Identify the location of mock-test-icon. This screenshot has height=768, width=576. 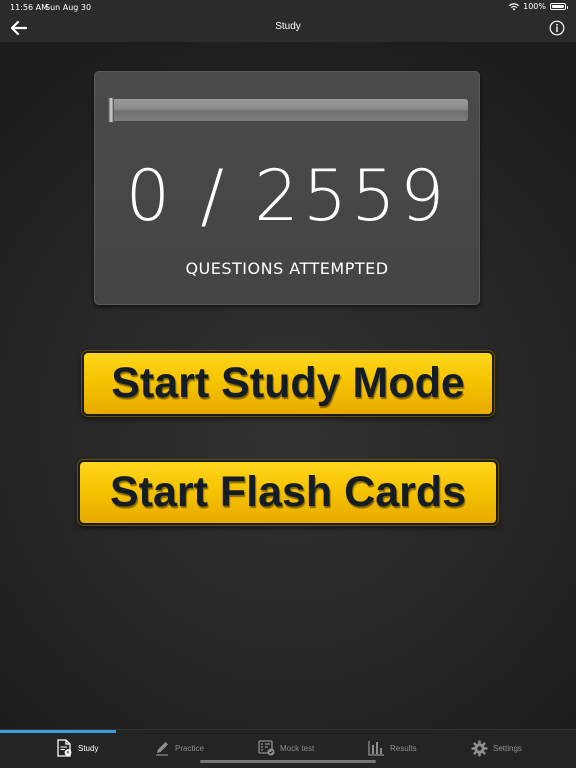
(266, 748).